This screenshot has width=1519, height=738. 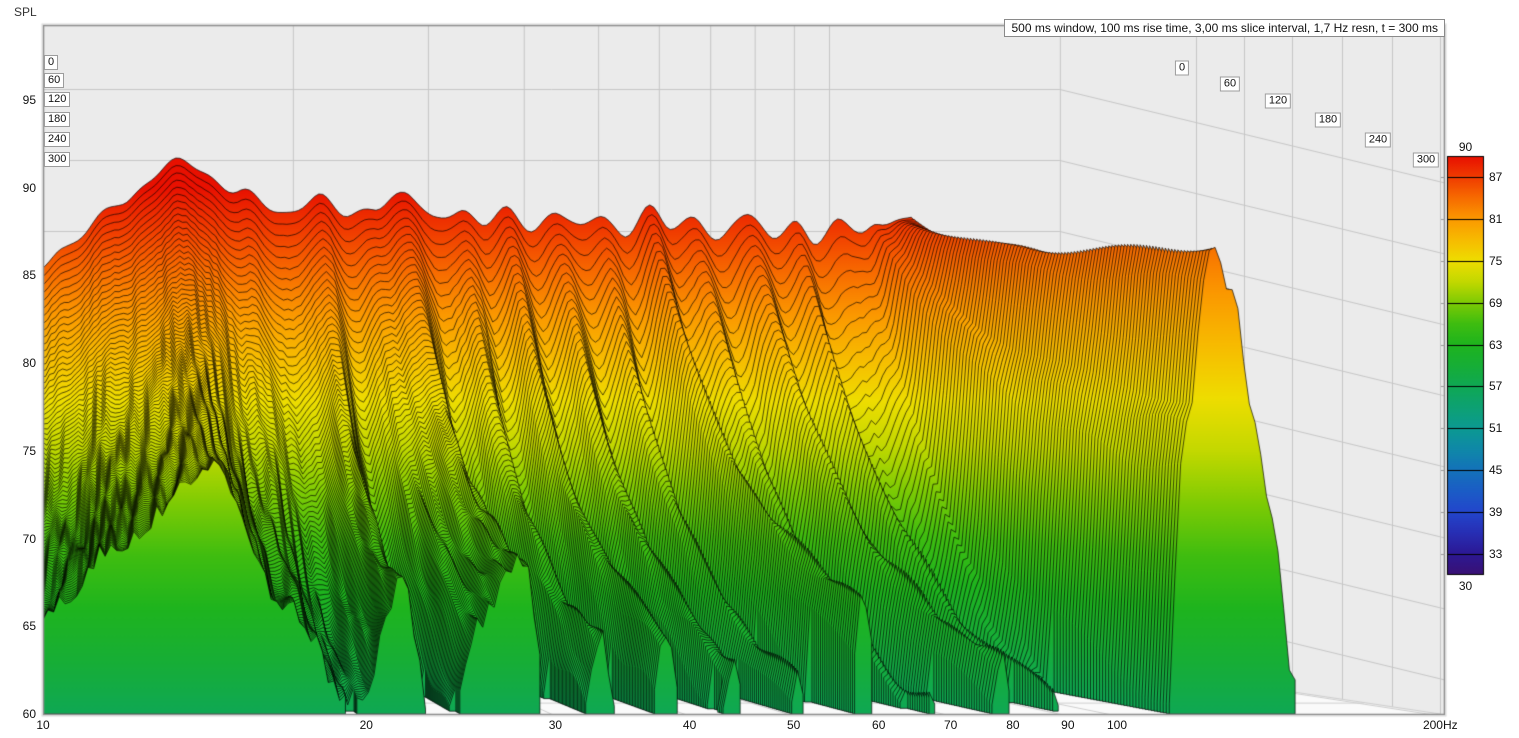 I want to click on freq-tick-label: 60, so click(x=879, y=725).